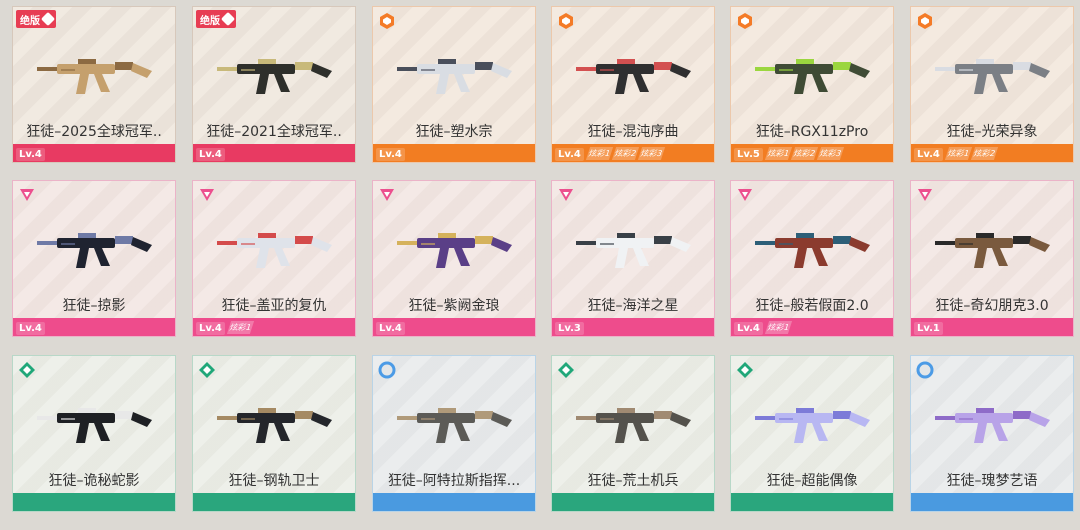  I want to click on skin-card: 狂徒–盖亚的复仇 Lv.4 炫彩1, so click(274, 258).